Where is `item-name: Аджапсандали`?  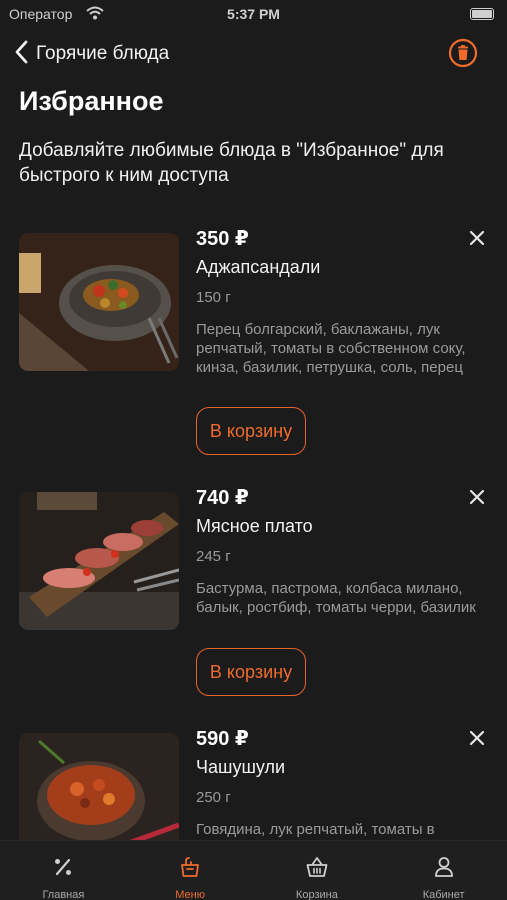
item-name: Аджапсандали is located at coordinates (258, 267).